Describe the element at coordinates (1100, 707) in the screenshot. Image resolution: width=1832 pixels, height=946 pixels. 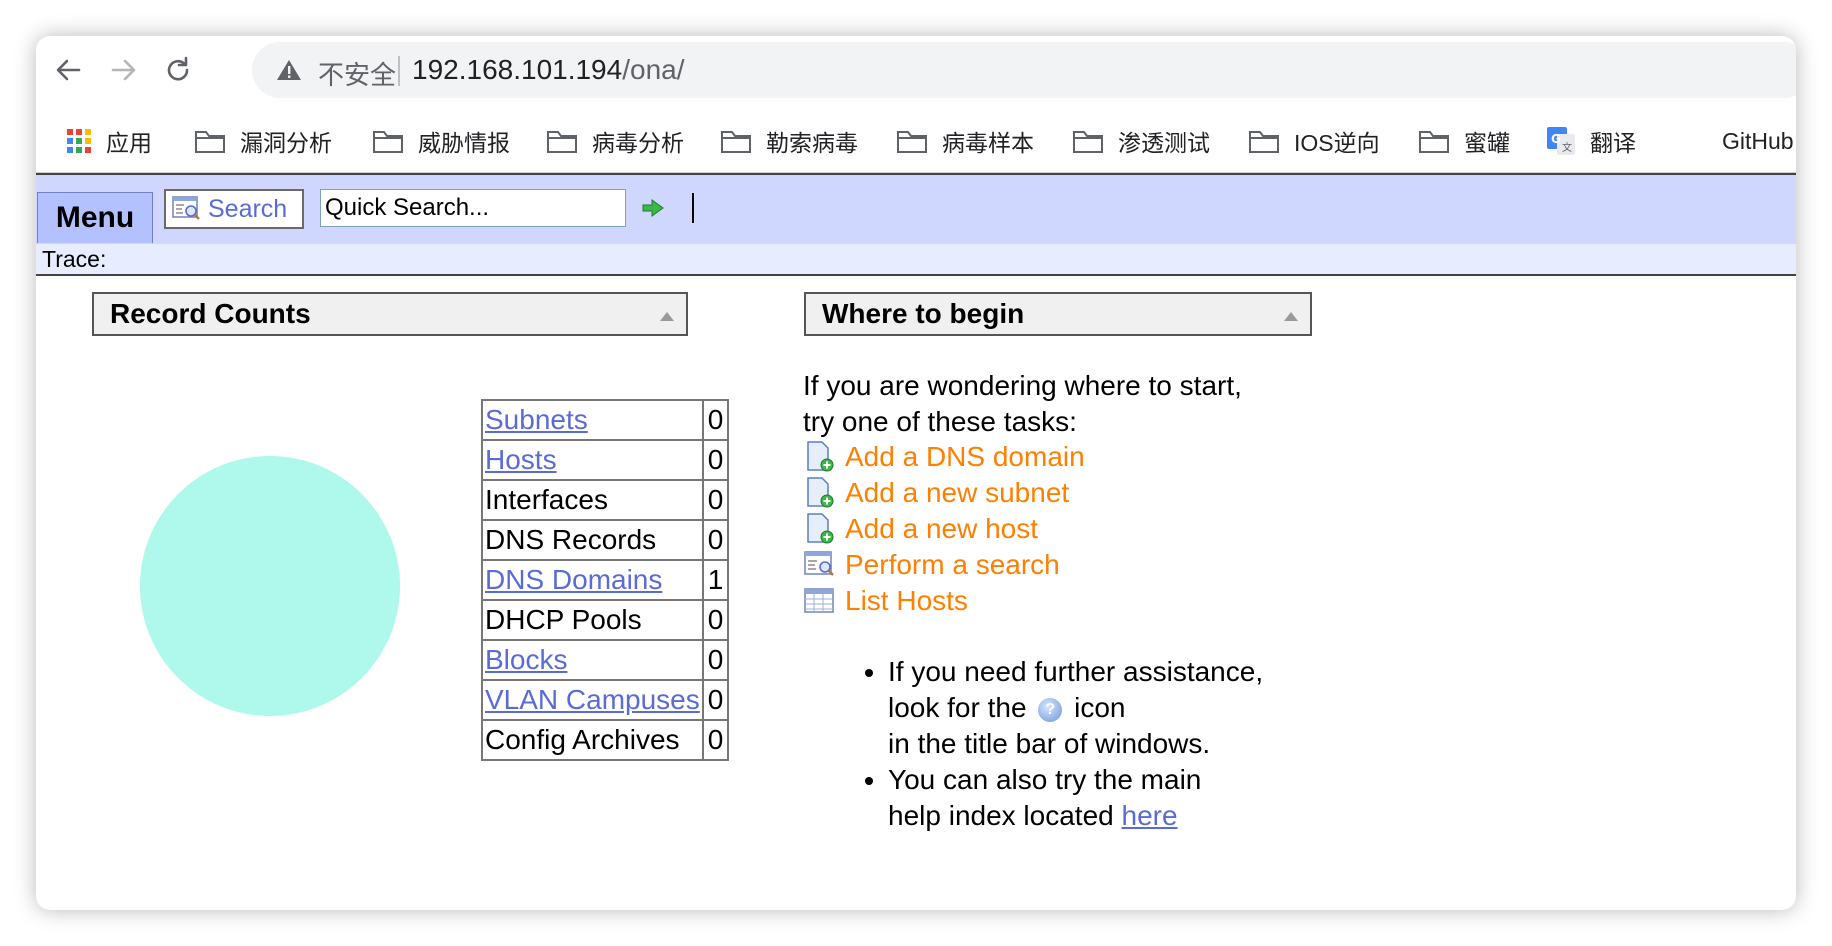
I see `help-text: icon` at that location.